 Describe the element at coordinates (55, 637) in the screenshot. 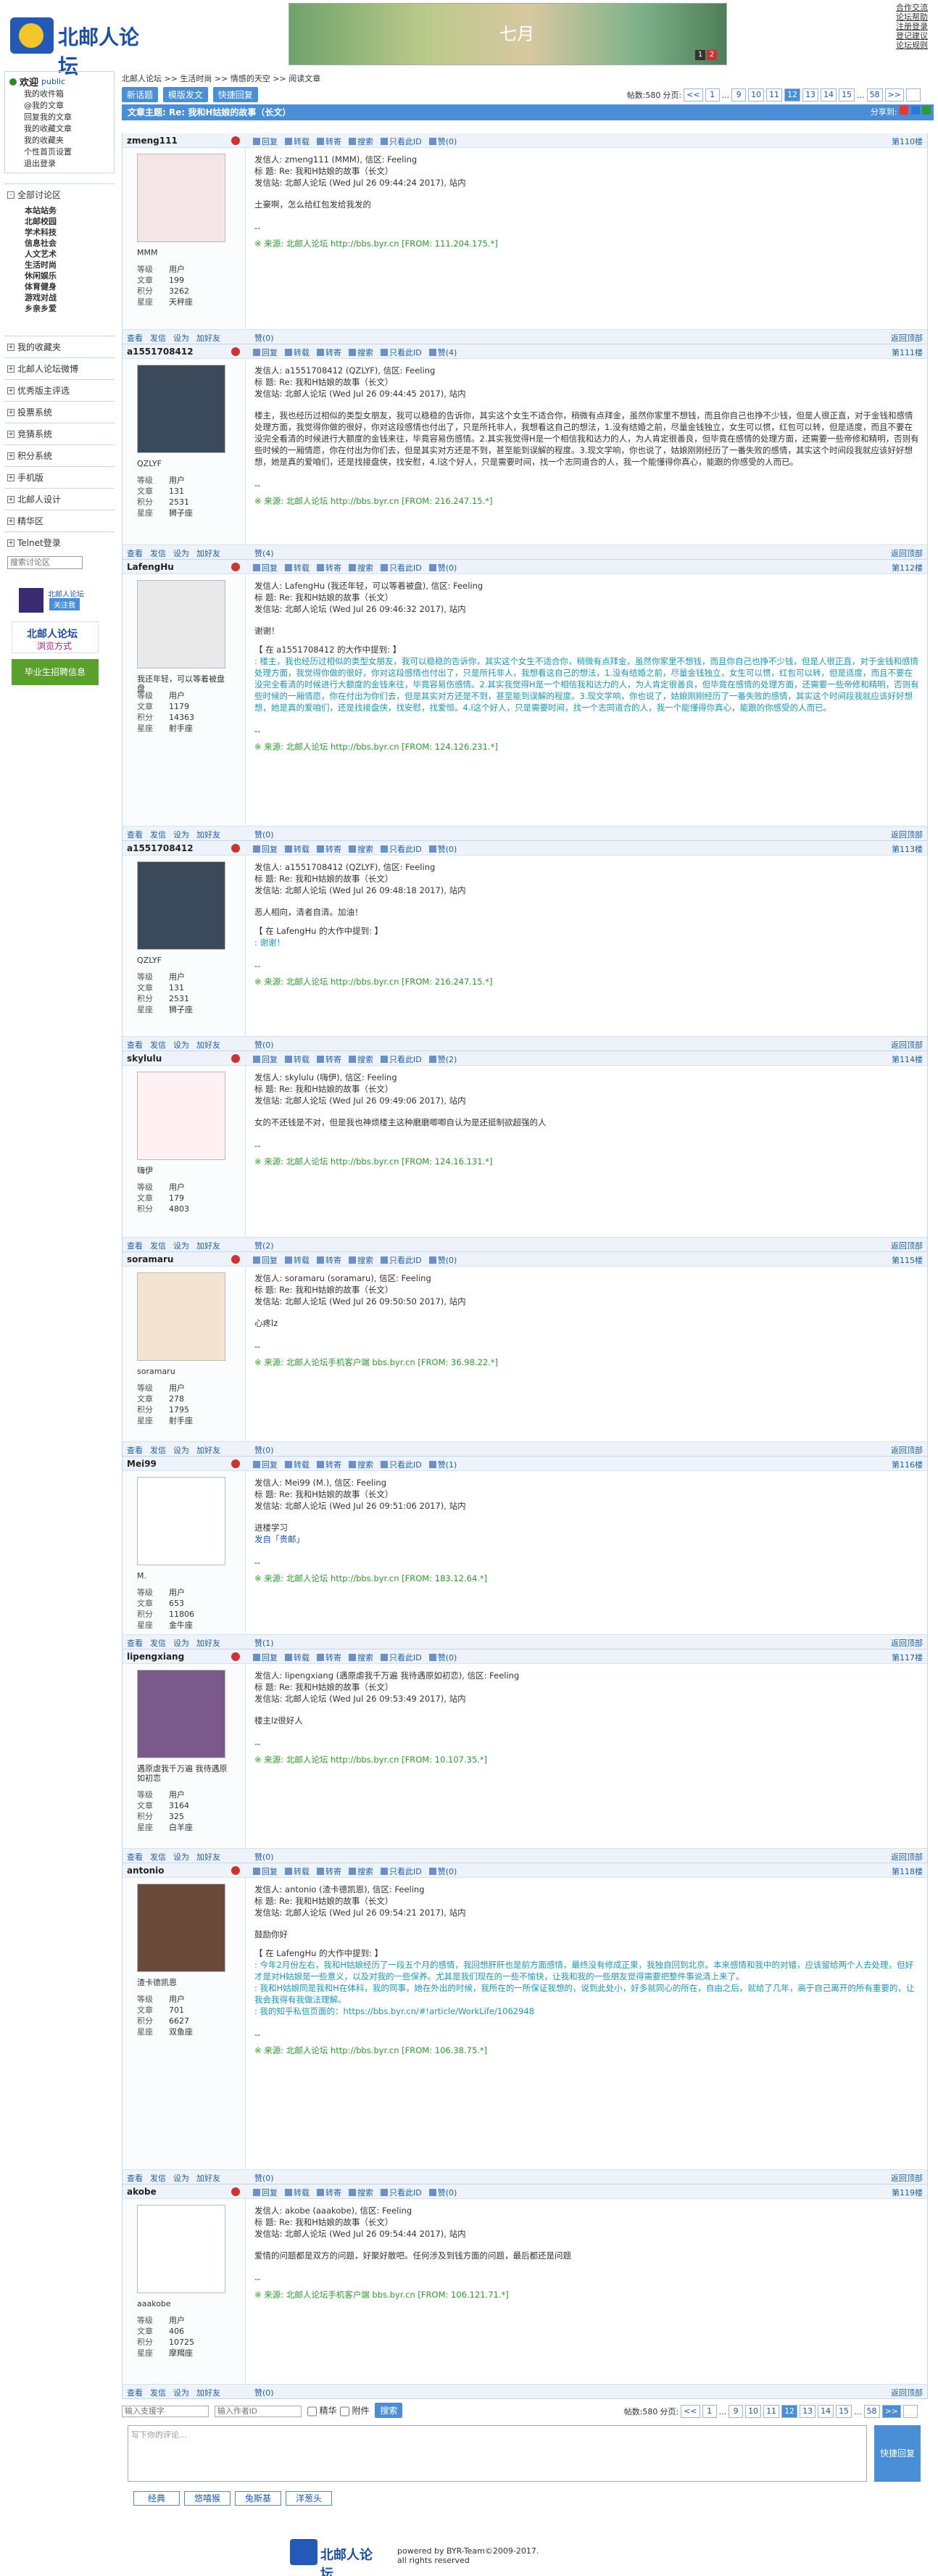

I see `ad-browse: 北邮人论坛 浏览方式` at that location.